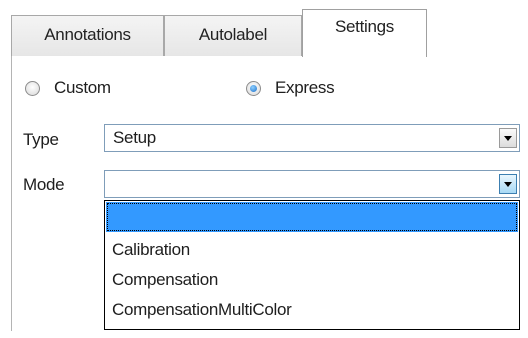 The image size is (528, 338). I want to click on mode-option-calibration: Calibration, so click(312, 250).